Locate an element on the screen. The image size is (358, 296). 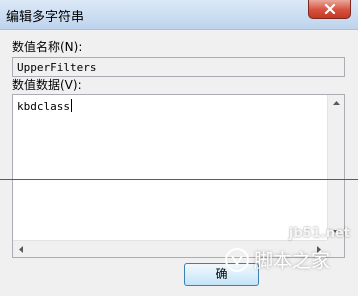
value-data-text: kbdclass is located at coordinates (43, 106).